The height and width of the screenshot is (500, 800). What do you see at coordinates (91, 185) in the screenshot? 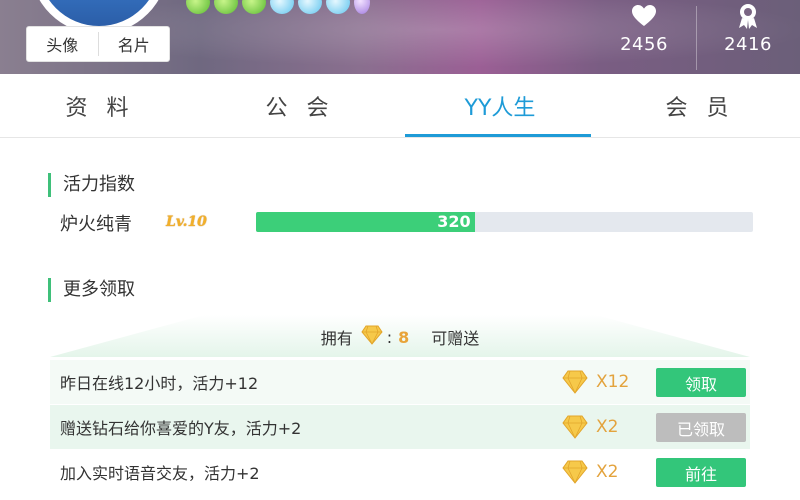
I see `vitality-section-title: 活力指数` at bounding box center [91, 185].